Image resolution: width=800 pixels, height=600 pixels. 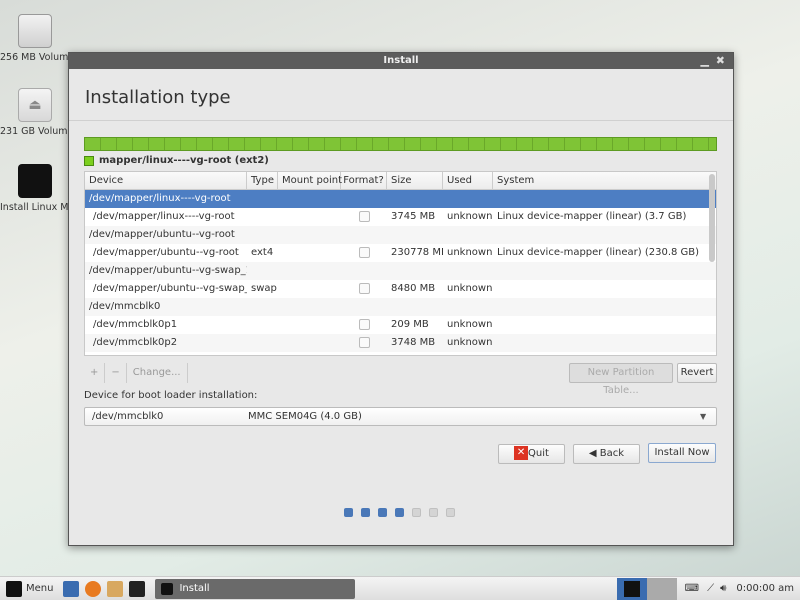 What do you see at coordinates (262, 180) in the screenshot?
I see `column-type: Type` at bounding box center [262, 180].